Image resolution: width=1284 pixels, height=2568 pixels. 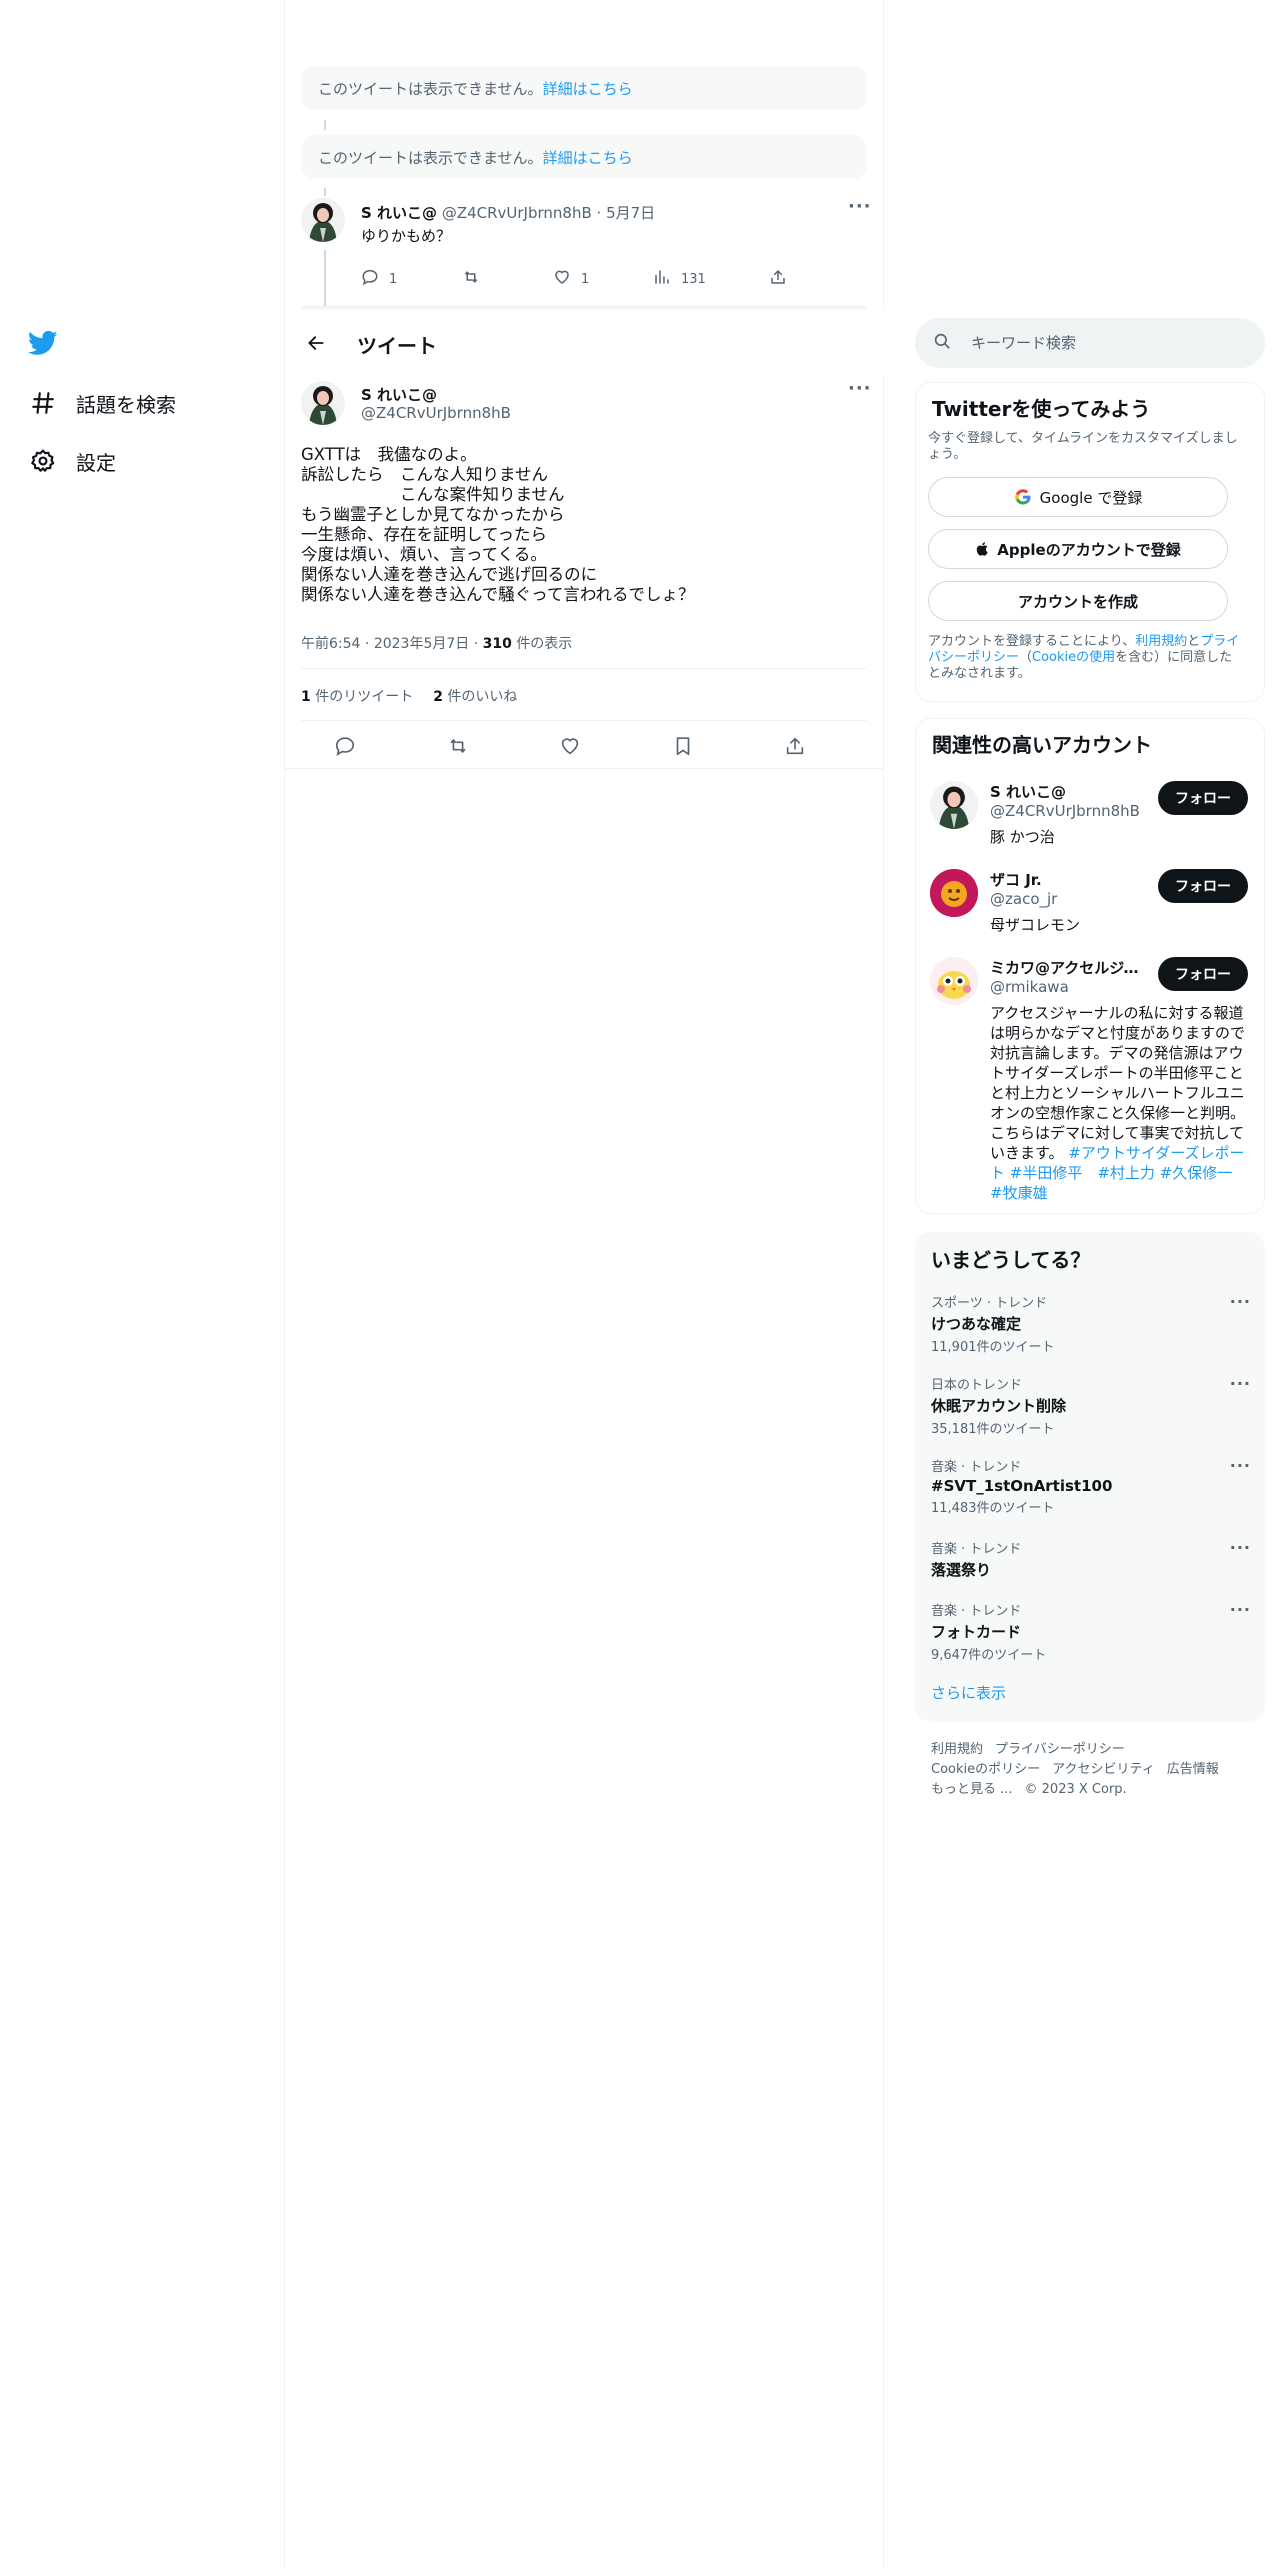 What do you see at coordinates (1161, 641) in the screenshot?
I see `terms-link: 利用規約` at bounding box center [1161, 641].